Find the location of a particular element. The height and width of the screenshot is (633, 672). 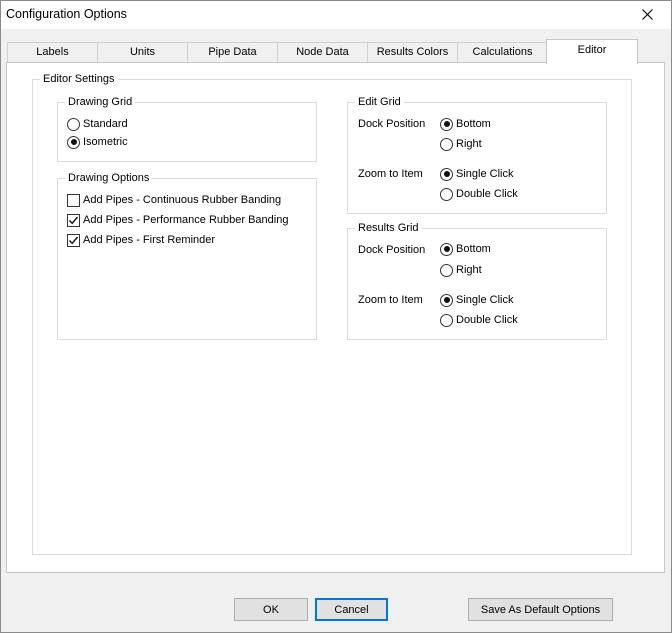

cancel-button: Cancel is located at coordinates (351, 609).